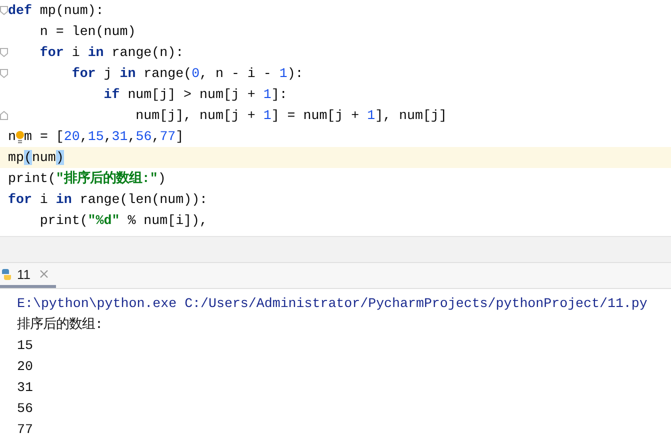 The width and height of the screenshot is (671, 438). Describe the element at coordinates (20, 137) in the screenshot. I see `lightbulb-icon` at that location.